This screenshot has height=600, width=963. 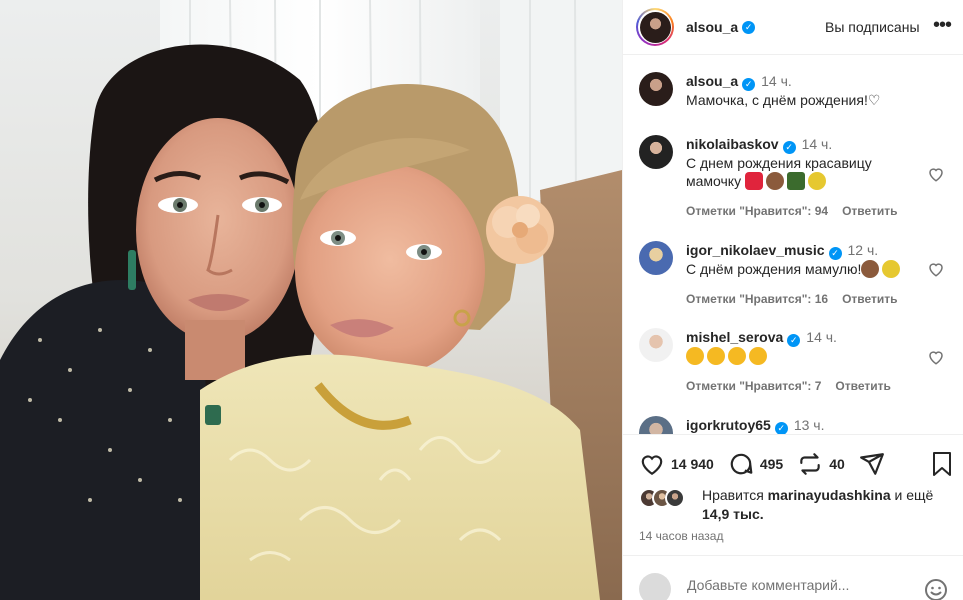 What do you see at coordinates (753, 180) in the screenshot?
I see `heart-emoji-icon` at bounding box center [753, 180].